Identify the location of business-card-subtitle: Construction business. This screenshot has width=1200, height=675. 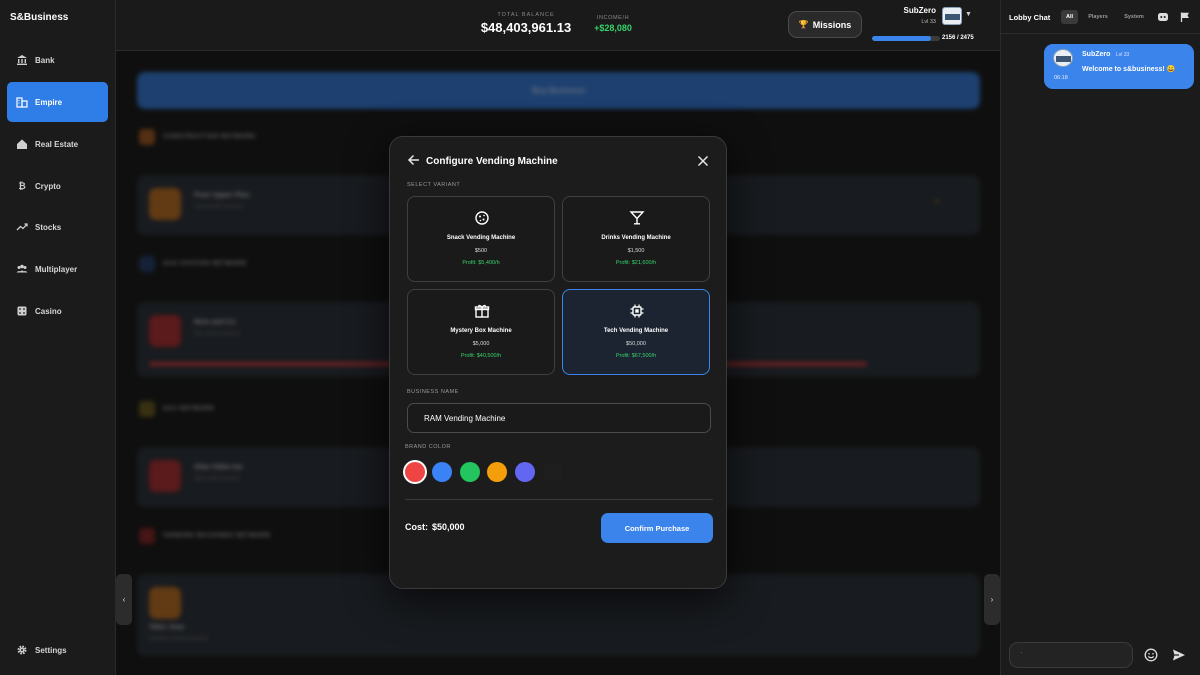
(219, 207).